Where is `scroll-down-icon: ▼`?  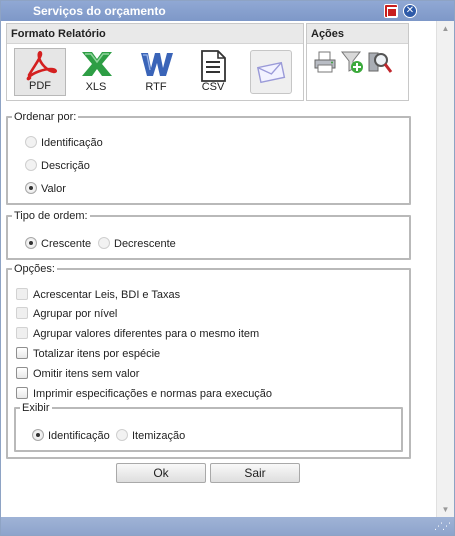
scroll-down-icon: ▼ is located at coordinates (445, 509).